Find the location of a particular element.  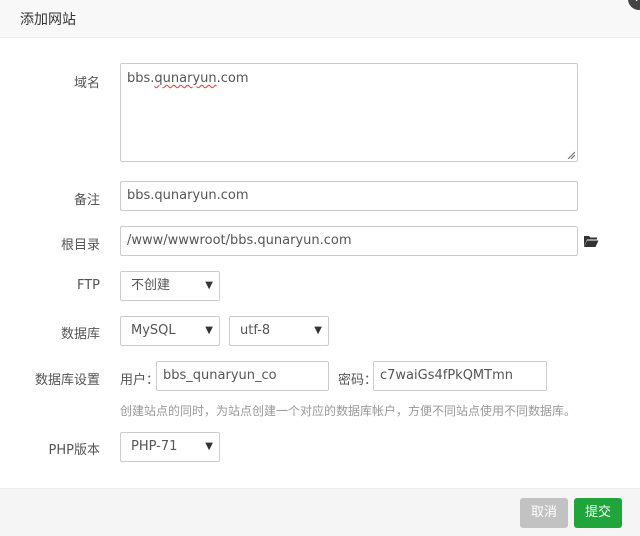

php-version-select: PHP-71 ▼ is located at coordinates (170, 447).